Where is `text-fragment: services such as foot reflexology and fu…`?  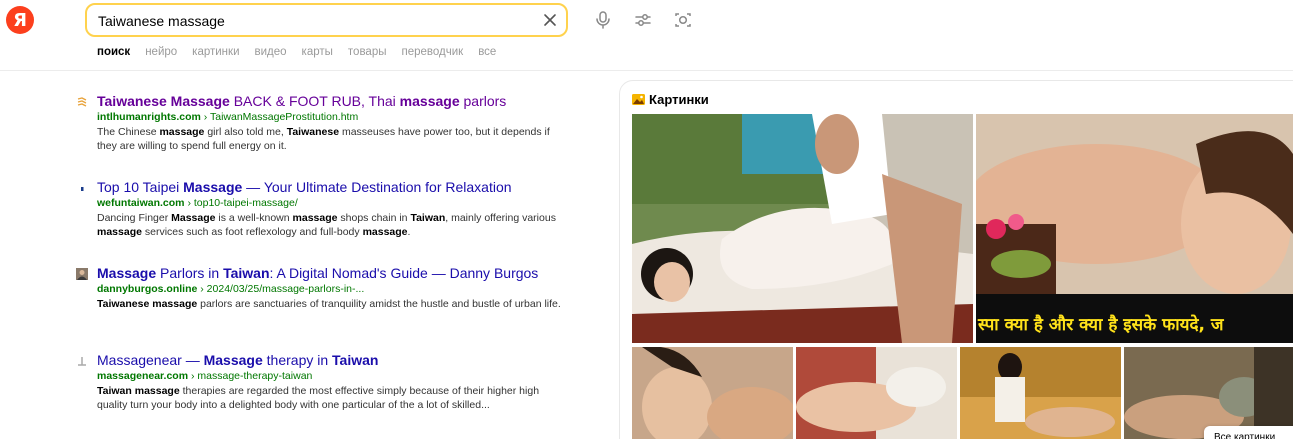
text-fragment: services such as foot reflexology and fu… is located at coordinates (252, 232).